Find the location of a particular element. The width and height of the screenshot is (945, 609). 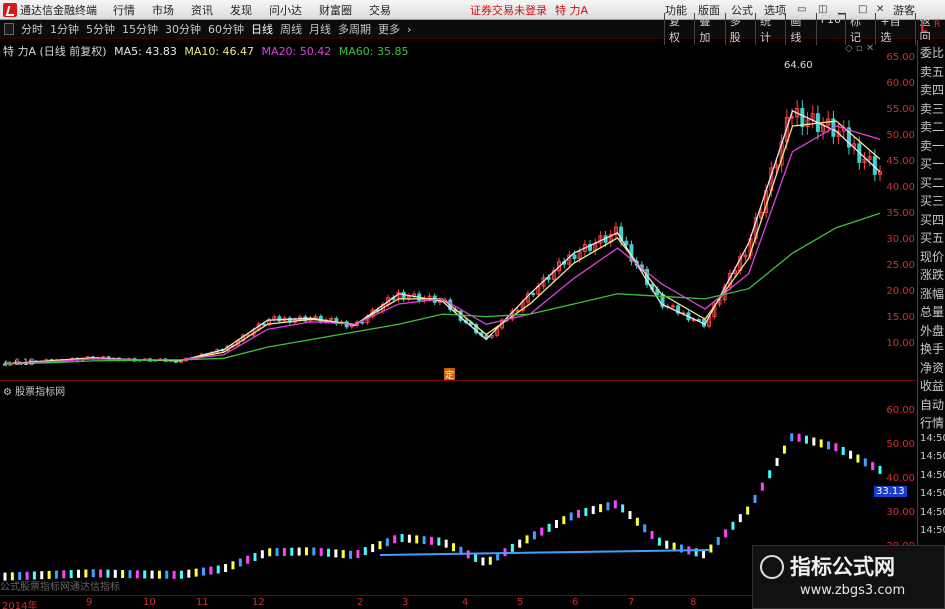

menu-exchange: 市场 is located at coordinates (163, 10).